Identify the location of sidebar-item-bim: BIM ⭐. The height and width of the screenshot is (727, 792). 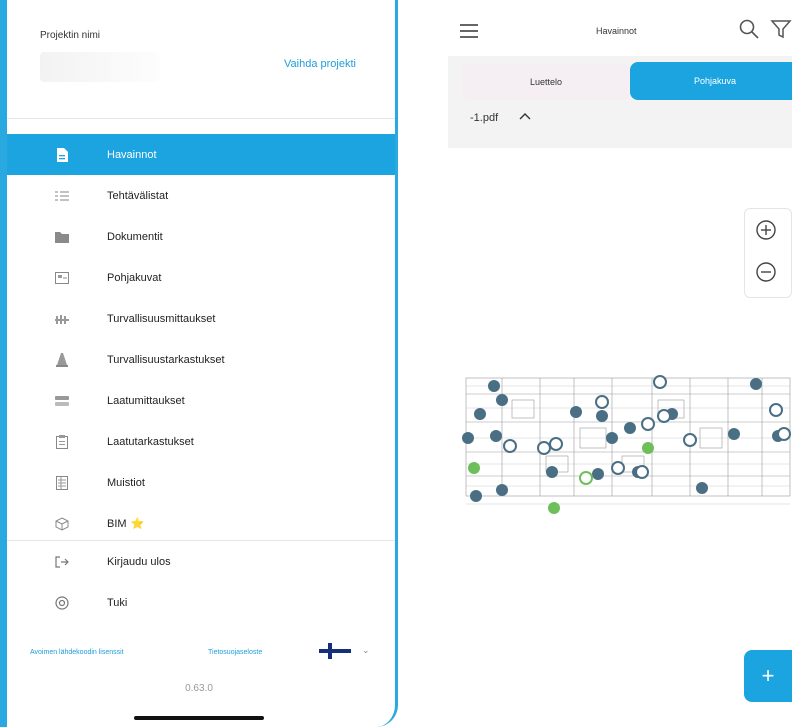
(201, 523).